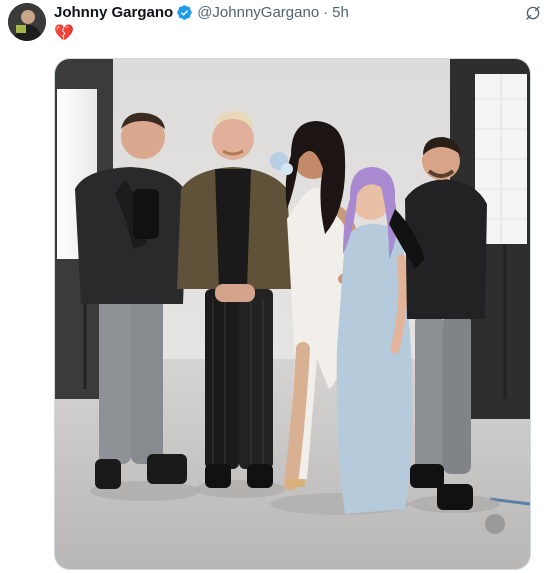 The image size is (548, 573). Describe the element at coordinates (533, 13) in the screenshot. I see `grok-icon` at that location.